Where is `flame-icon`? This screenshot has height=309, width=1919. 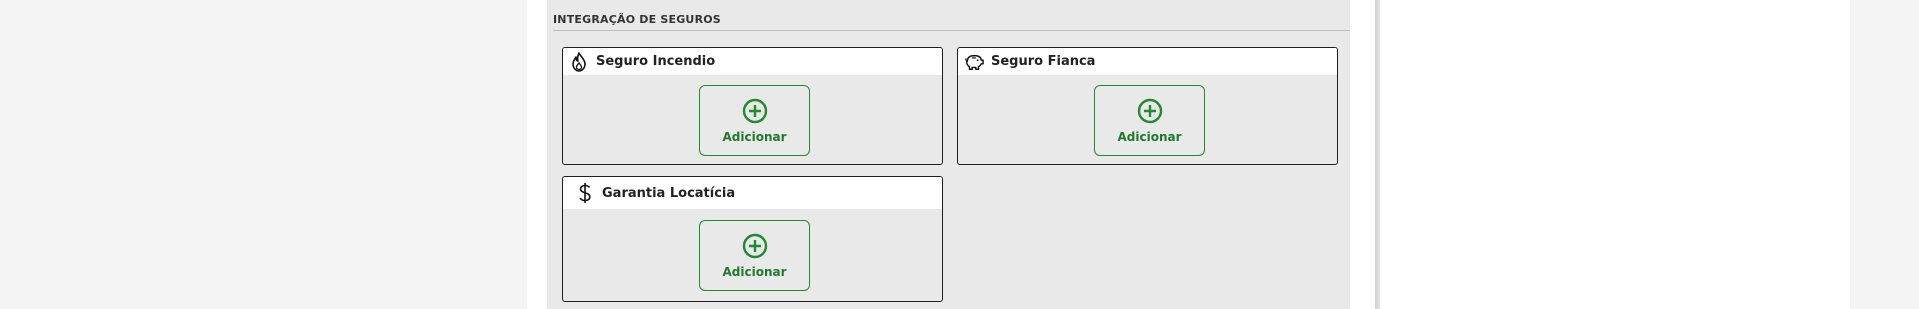
flame-icon is located at coordinates (579, 61).